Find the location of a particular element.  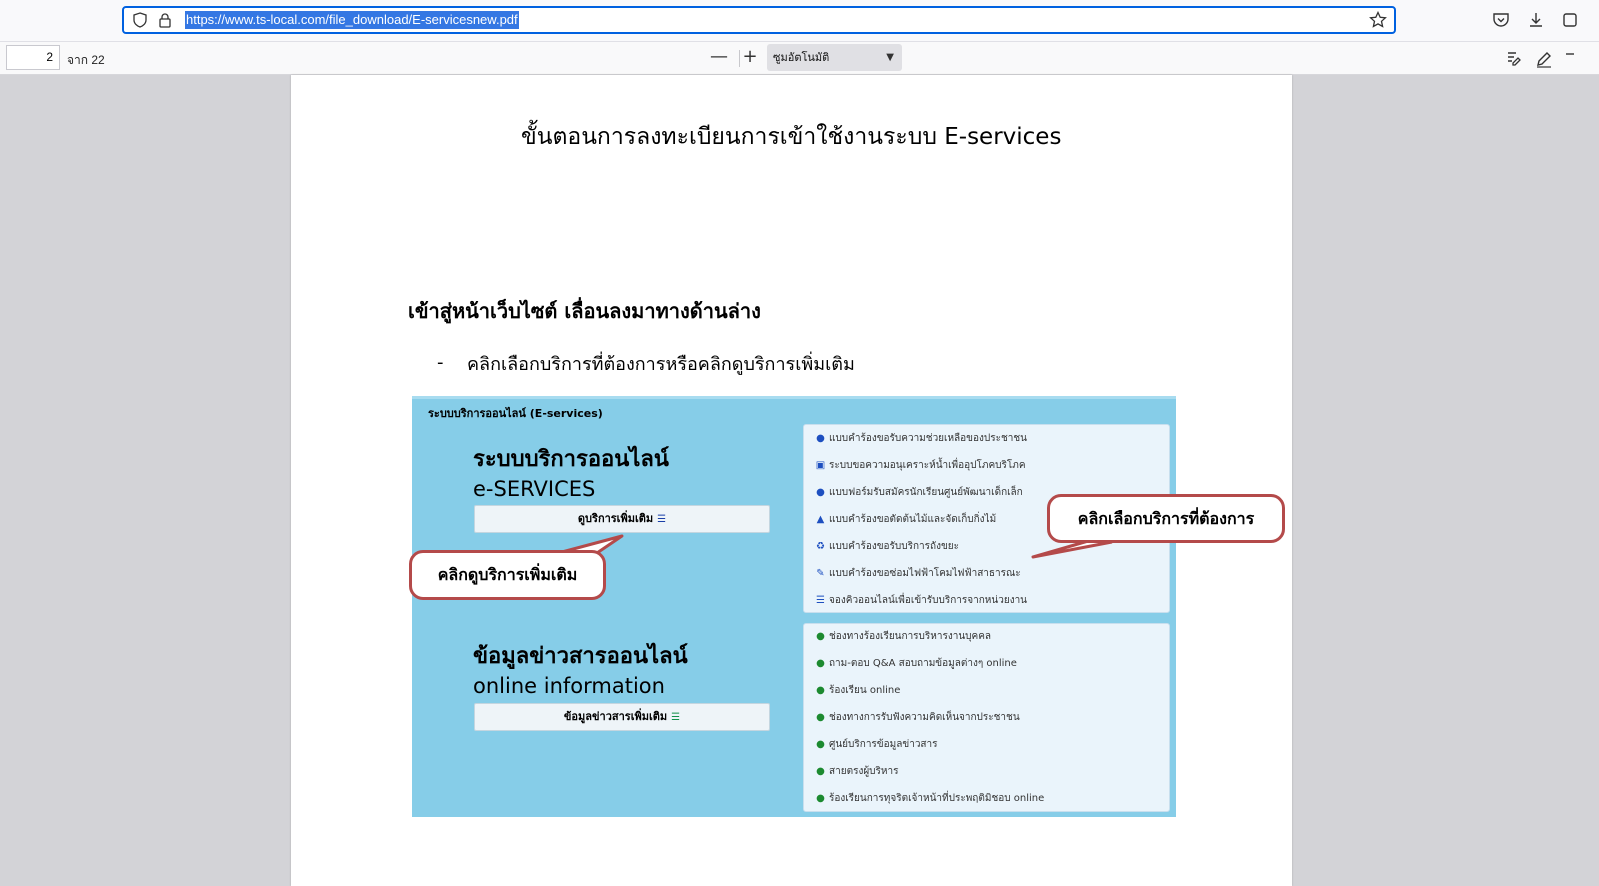

page-count-label: จาก 22 is located at coordinates (86, 60).